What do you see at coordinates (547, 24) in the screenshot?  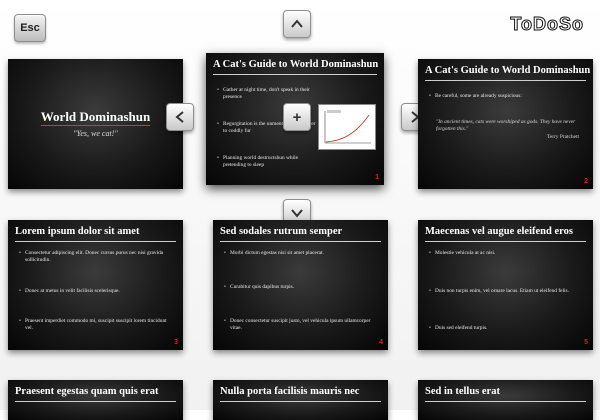 I see `todoso-logo: ToDoSo` at bounding box center [547, 24].